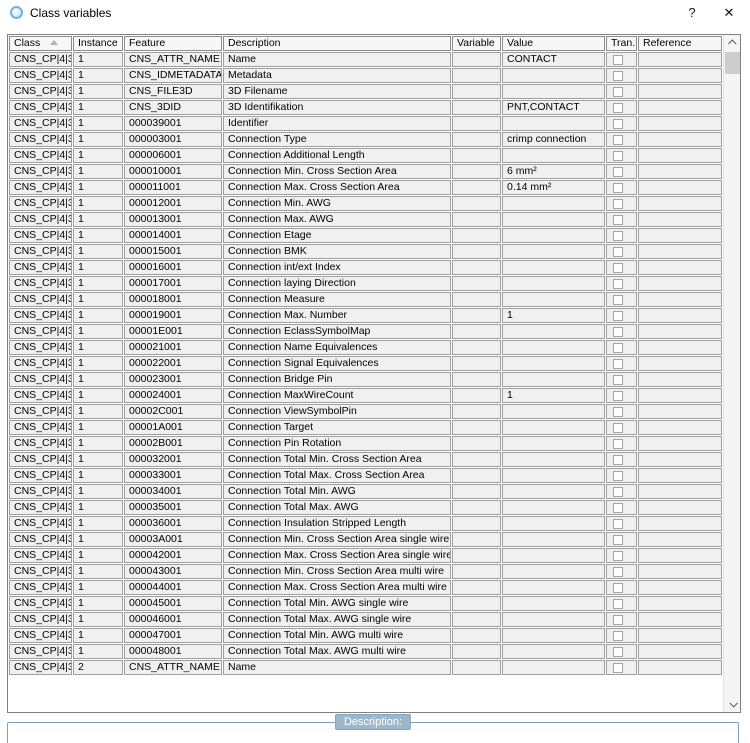 The height and width of the screenshot is (743, 750). Describe the element at coordinates (173, 443) in the screenshot. I see `cell-feature: 00002B001` at that location.